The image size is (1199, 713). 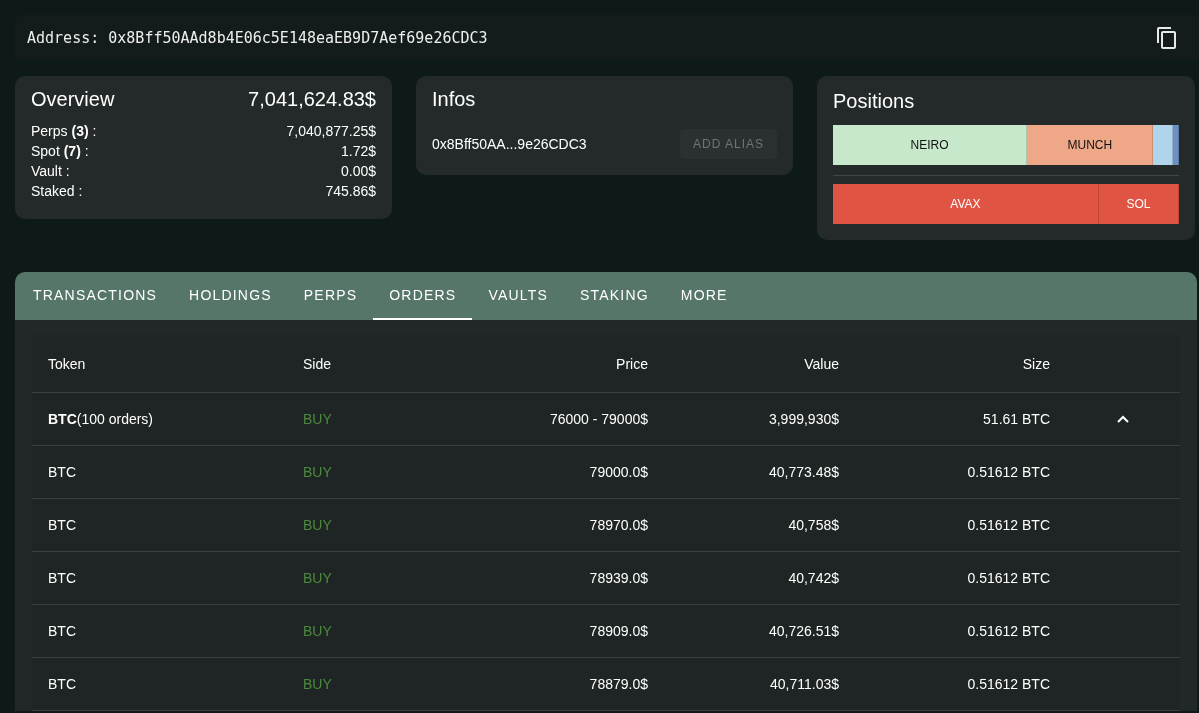 I want to click on table-cell-text: 40,726.51$, so click(x=803, y=631).